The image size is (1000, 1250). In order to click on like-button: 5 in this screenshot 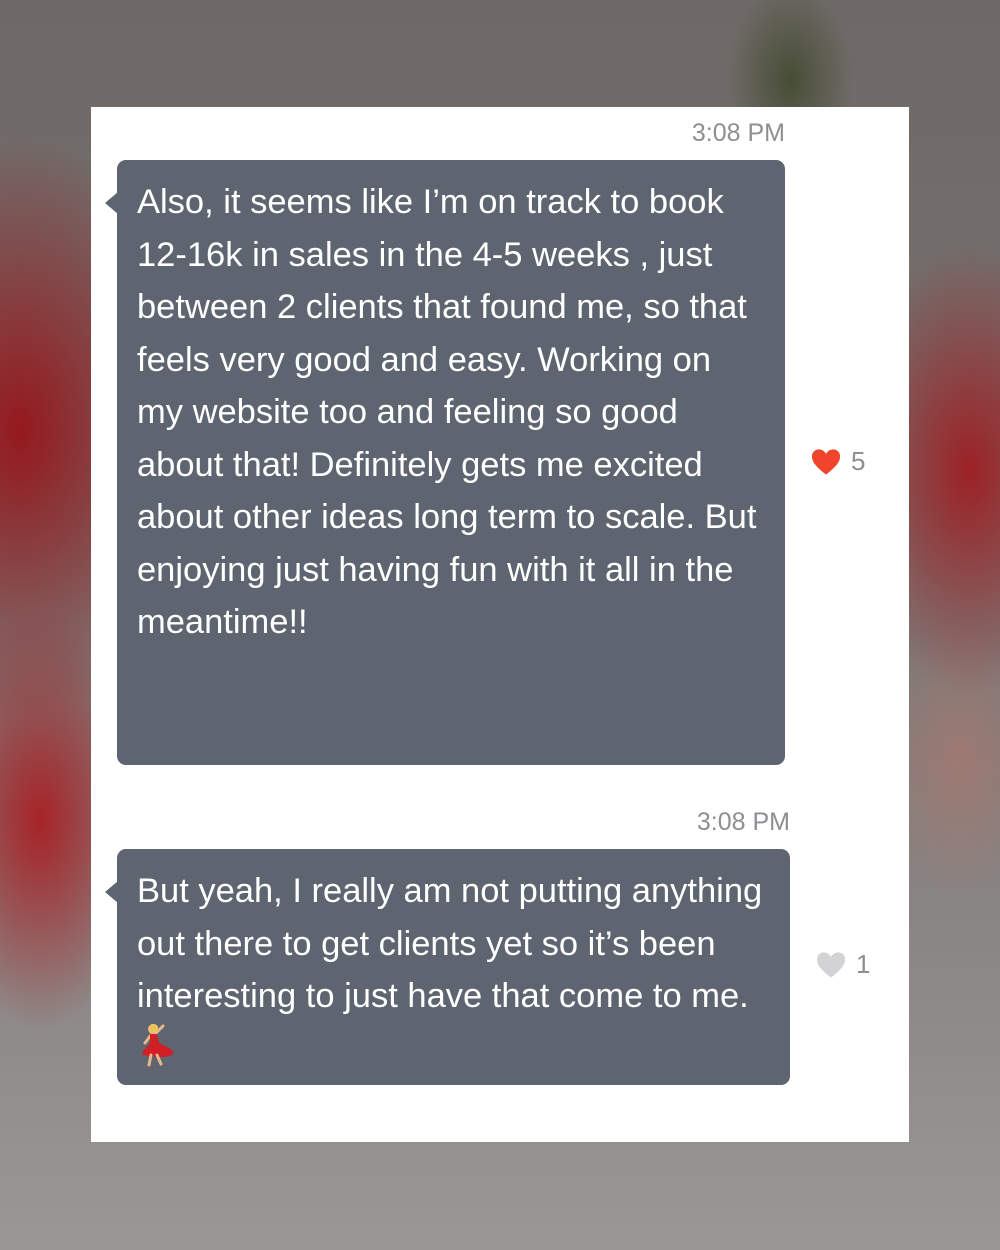, I will do `click(838, 461)`.